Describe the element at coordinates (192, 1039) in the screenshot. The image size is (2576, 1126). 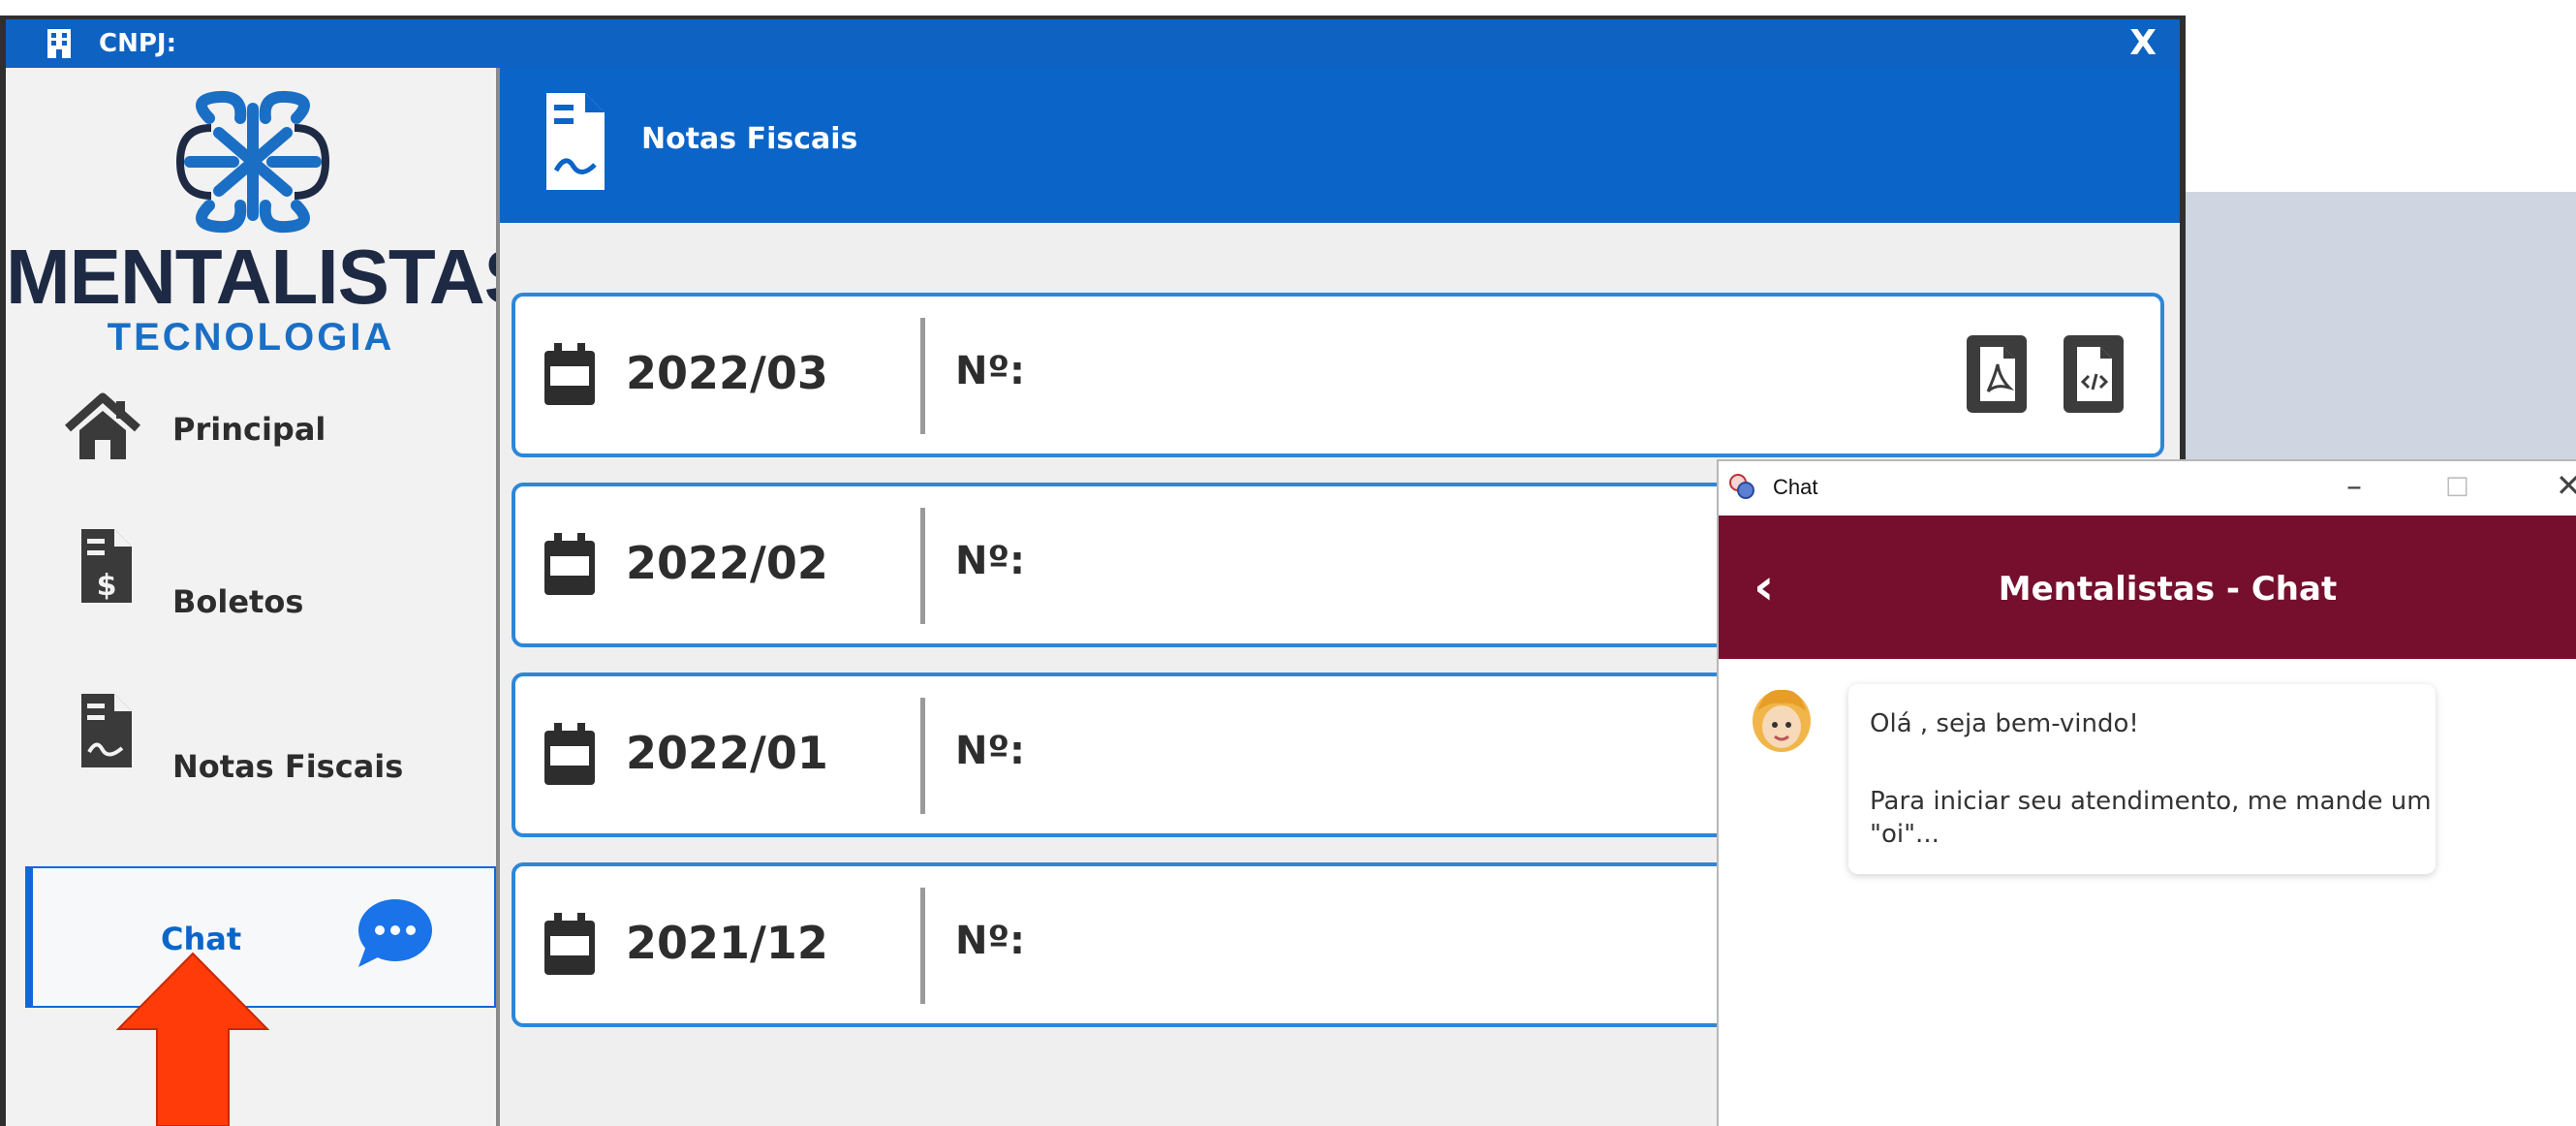
I see `annotation-arrow-icon` at that location.